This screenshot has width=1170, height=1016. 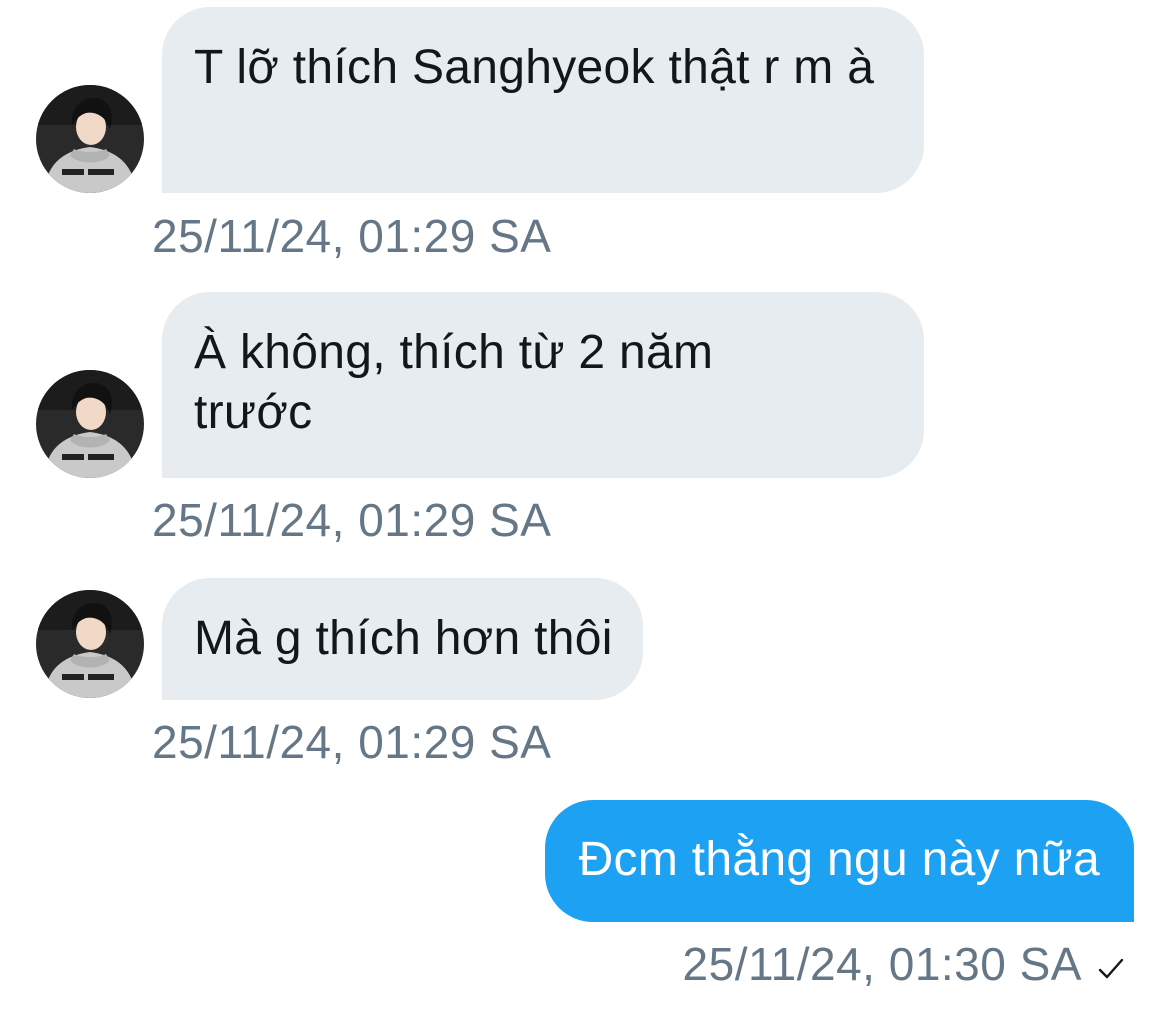 I want to click on message-text: T lỡ thích Sanghyeok thật r m à, so click(x=534, y=67).